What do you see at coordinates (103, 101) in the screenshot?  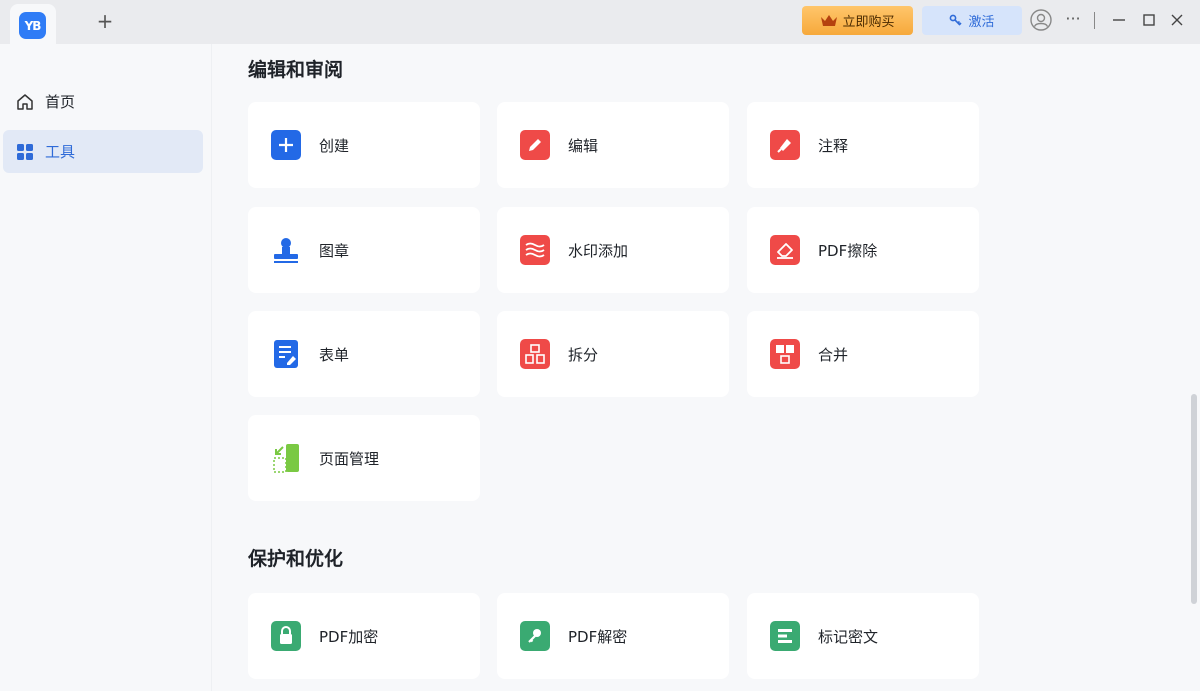 I see `sidebar-item-home: 首页` at bounding box center [103, 101].